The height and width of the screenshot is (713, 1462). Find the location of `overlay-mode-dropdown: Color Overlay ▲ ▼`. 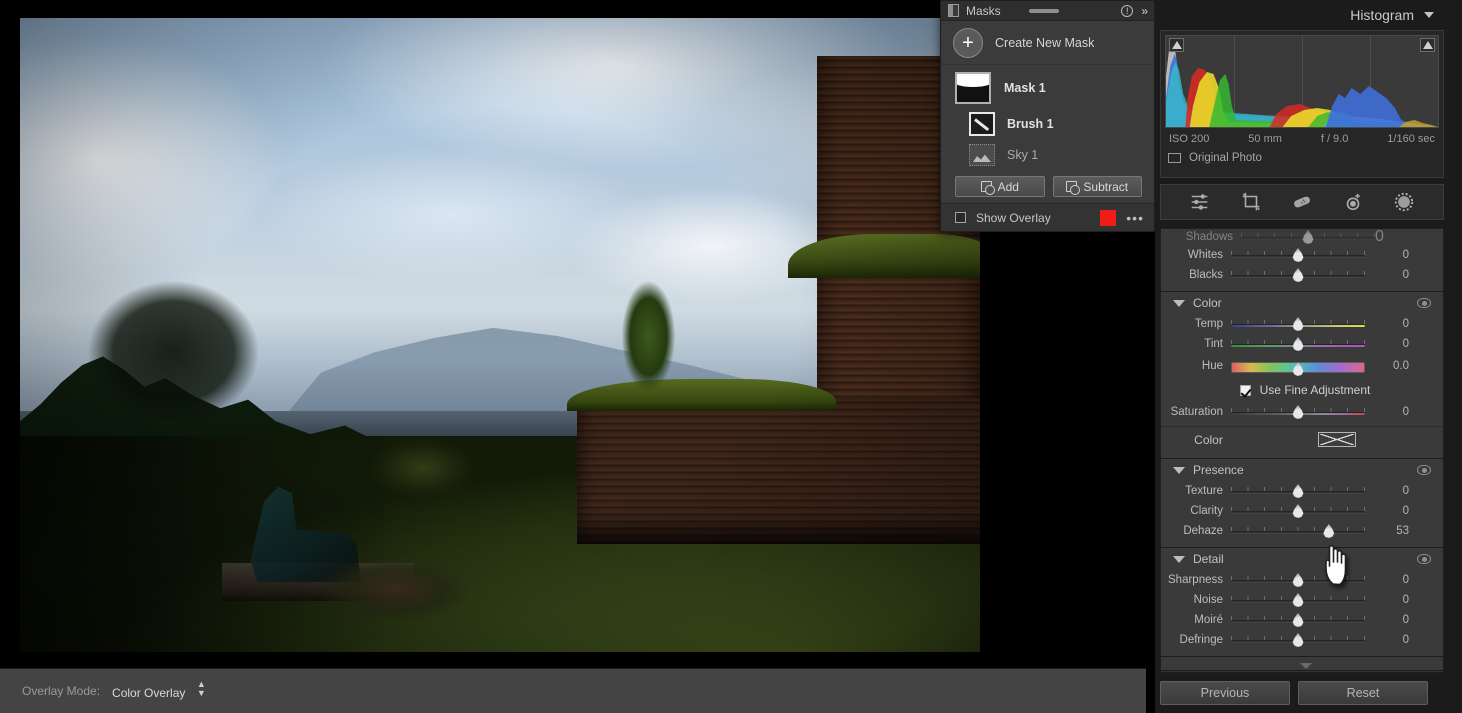

overlay-mode-dropdown: Color Overlay ▲ ▼ is located at coordinates (153, 691).